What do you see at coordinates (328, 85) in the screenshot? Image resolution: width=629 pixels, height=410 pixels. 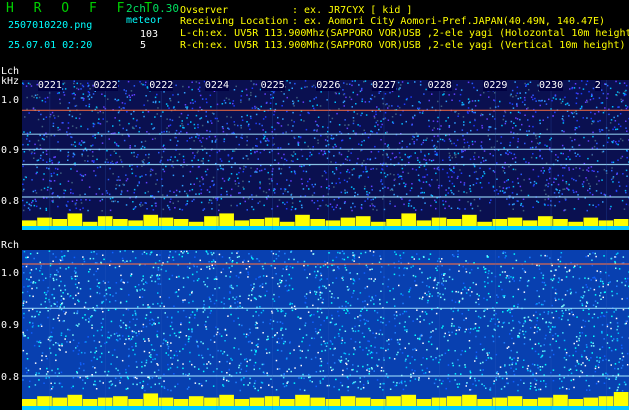 I see `time-tick-label-5: 0226` at bounding box center [328, 85].